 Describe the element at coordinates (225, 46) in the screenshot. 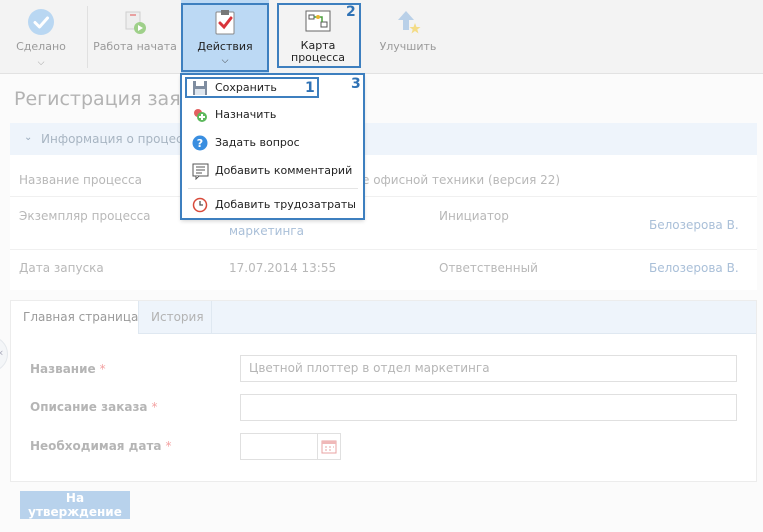

I see `actions-label: Действия` at that location.